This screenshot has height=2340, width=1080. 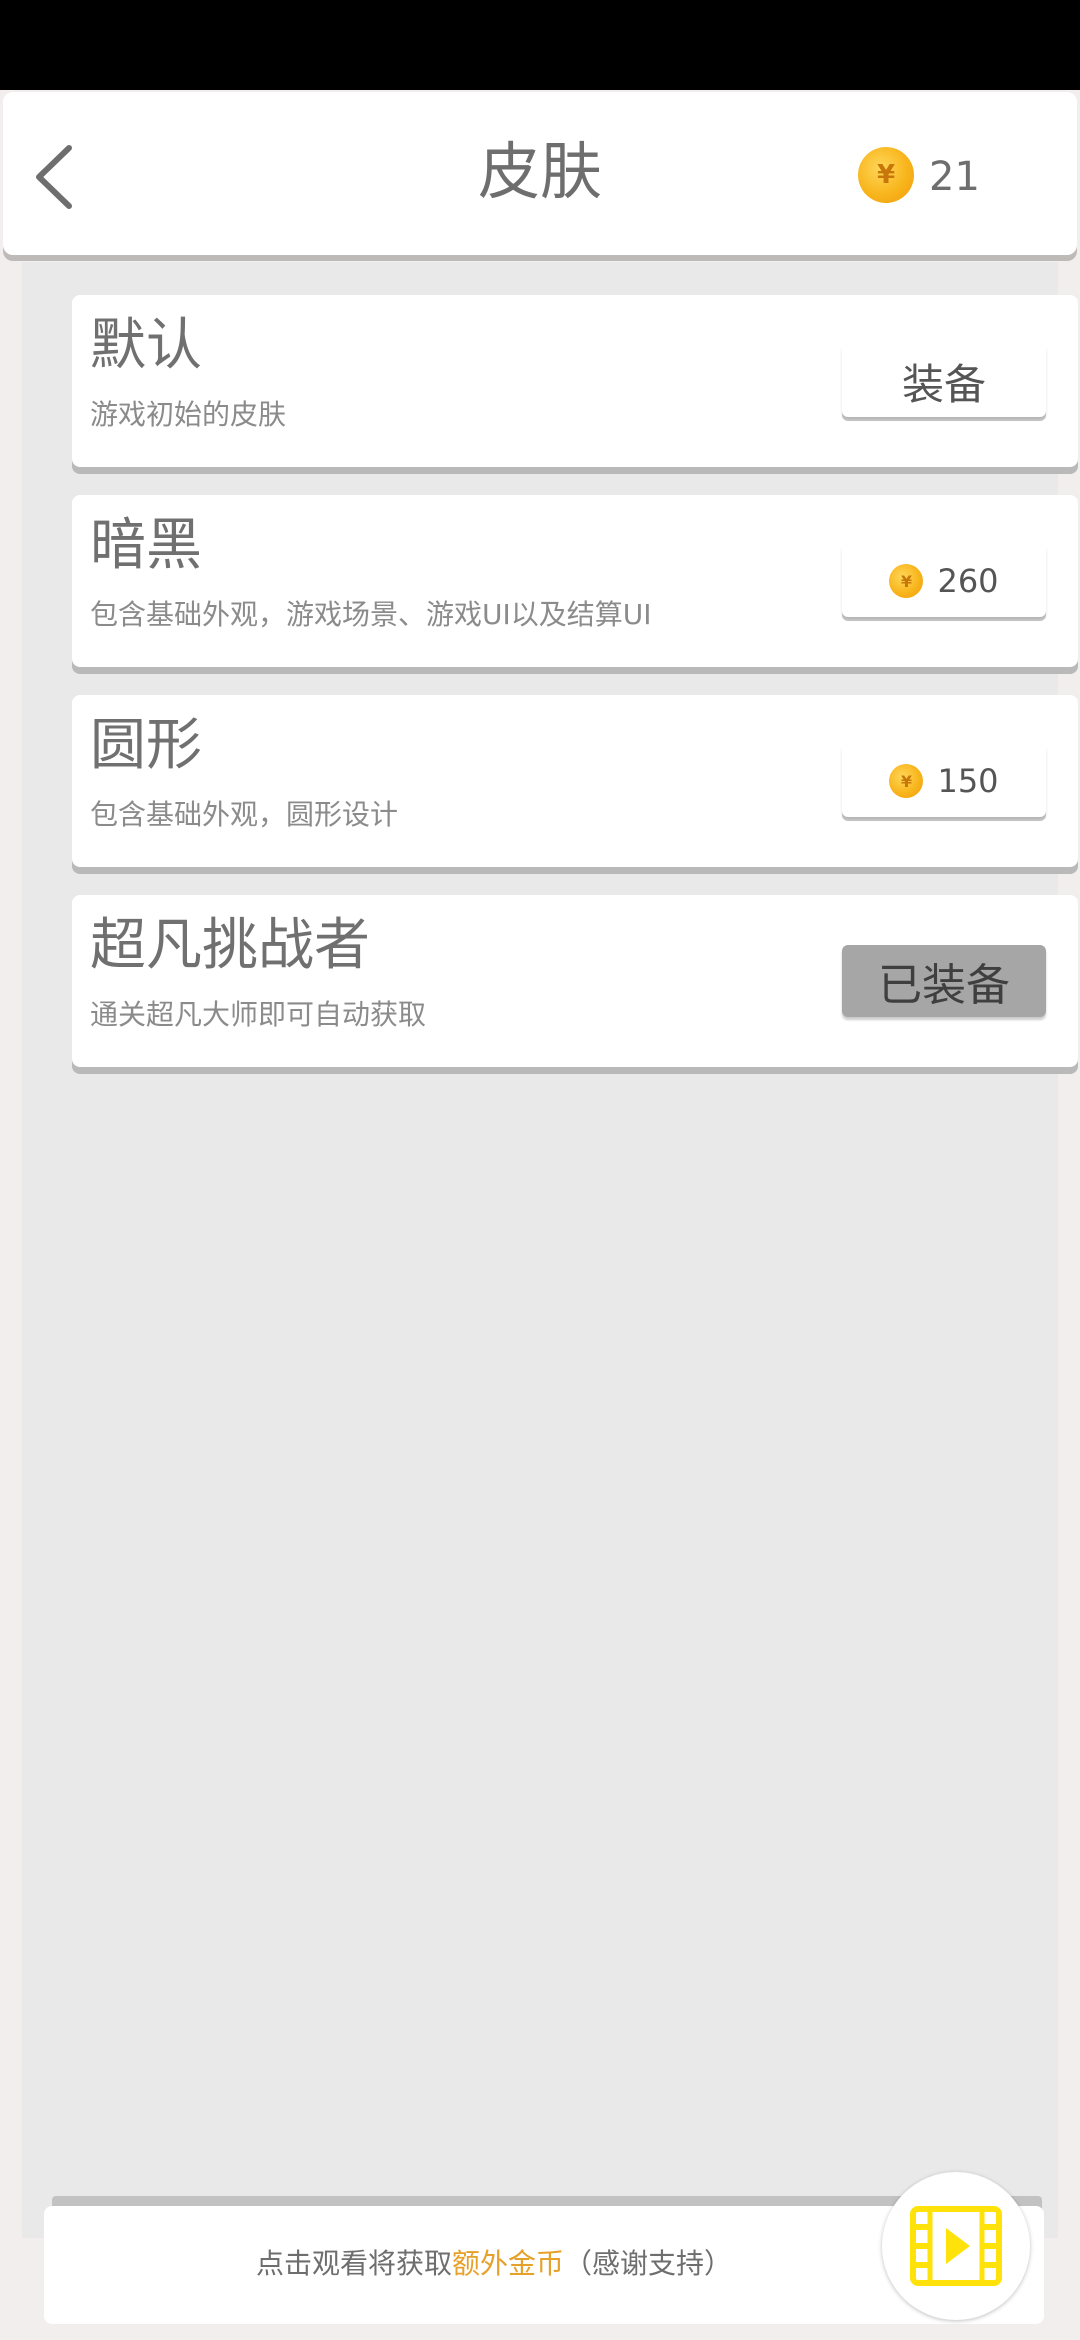 What do you see at coordinates (230, 945) in the screenshot?
I see `skin-name: 超凡挑战者` at bounding box center [230, 945].